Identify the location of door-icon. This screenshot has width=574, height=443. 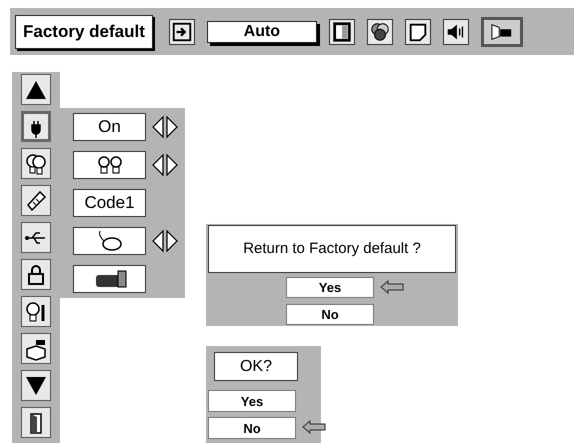
(36, 422).